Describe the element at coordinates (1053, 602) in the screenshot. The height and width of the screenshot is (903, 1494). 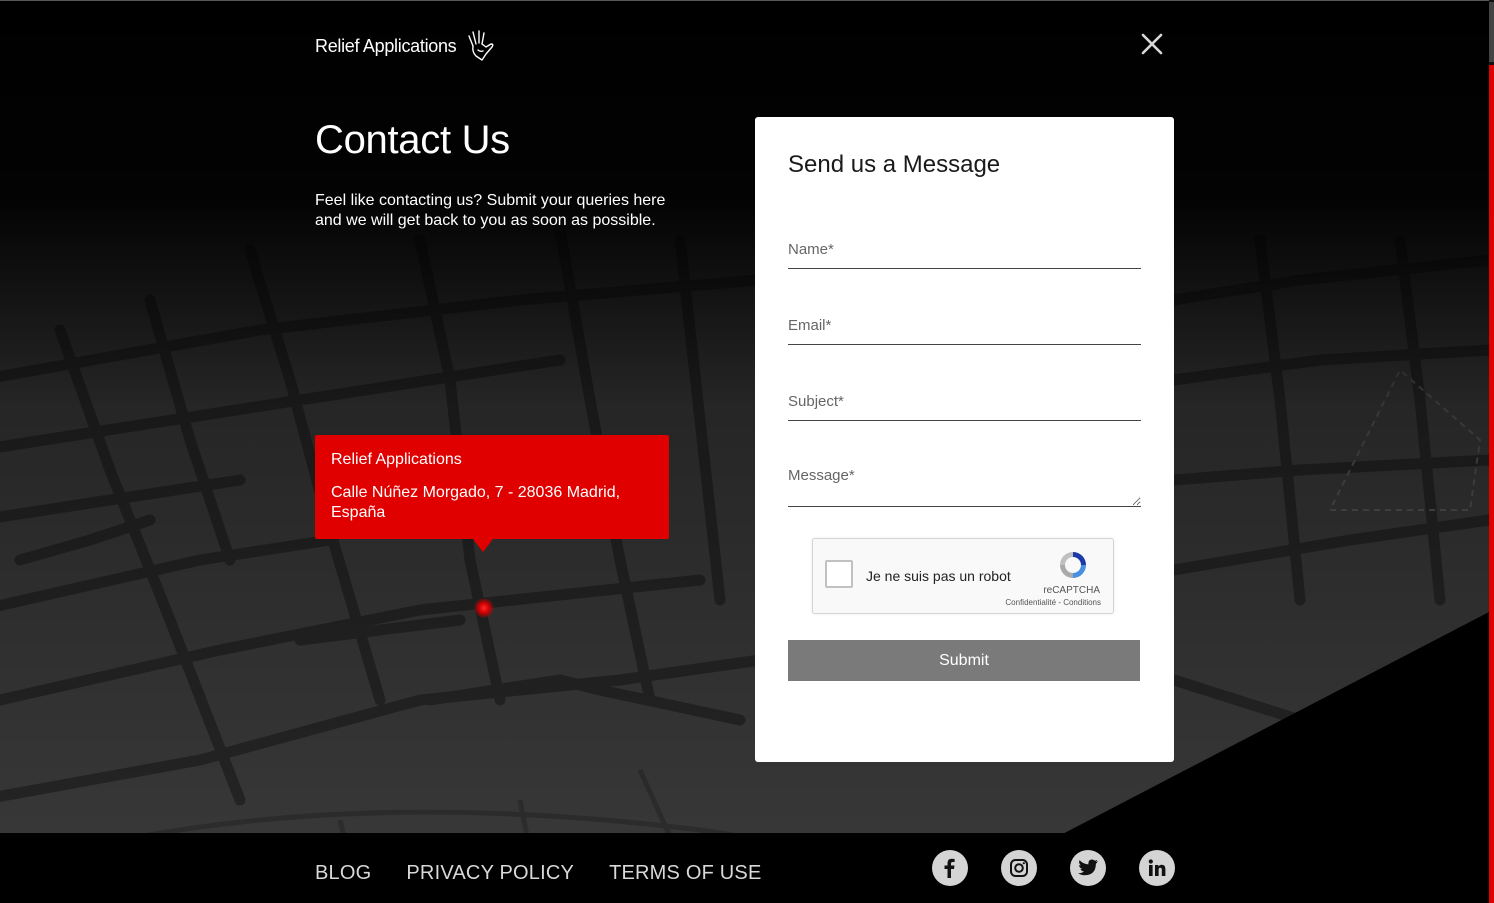
I see `recaptcha-links: Confidentialité - Conditions` at that location.